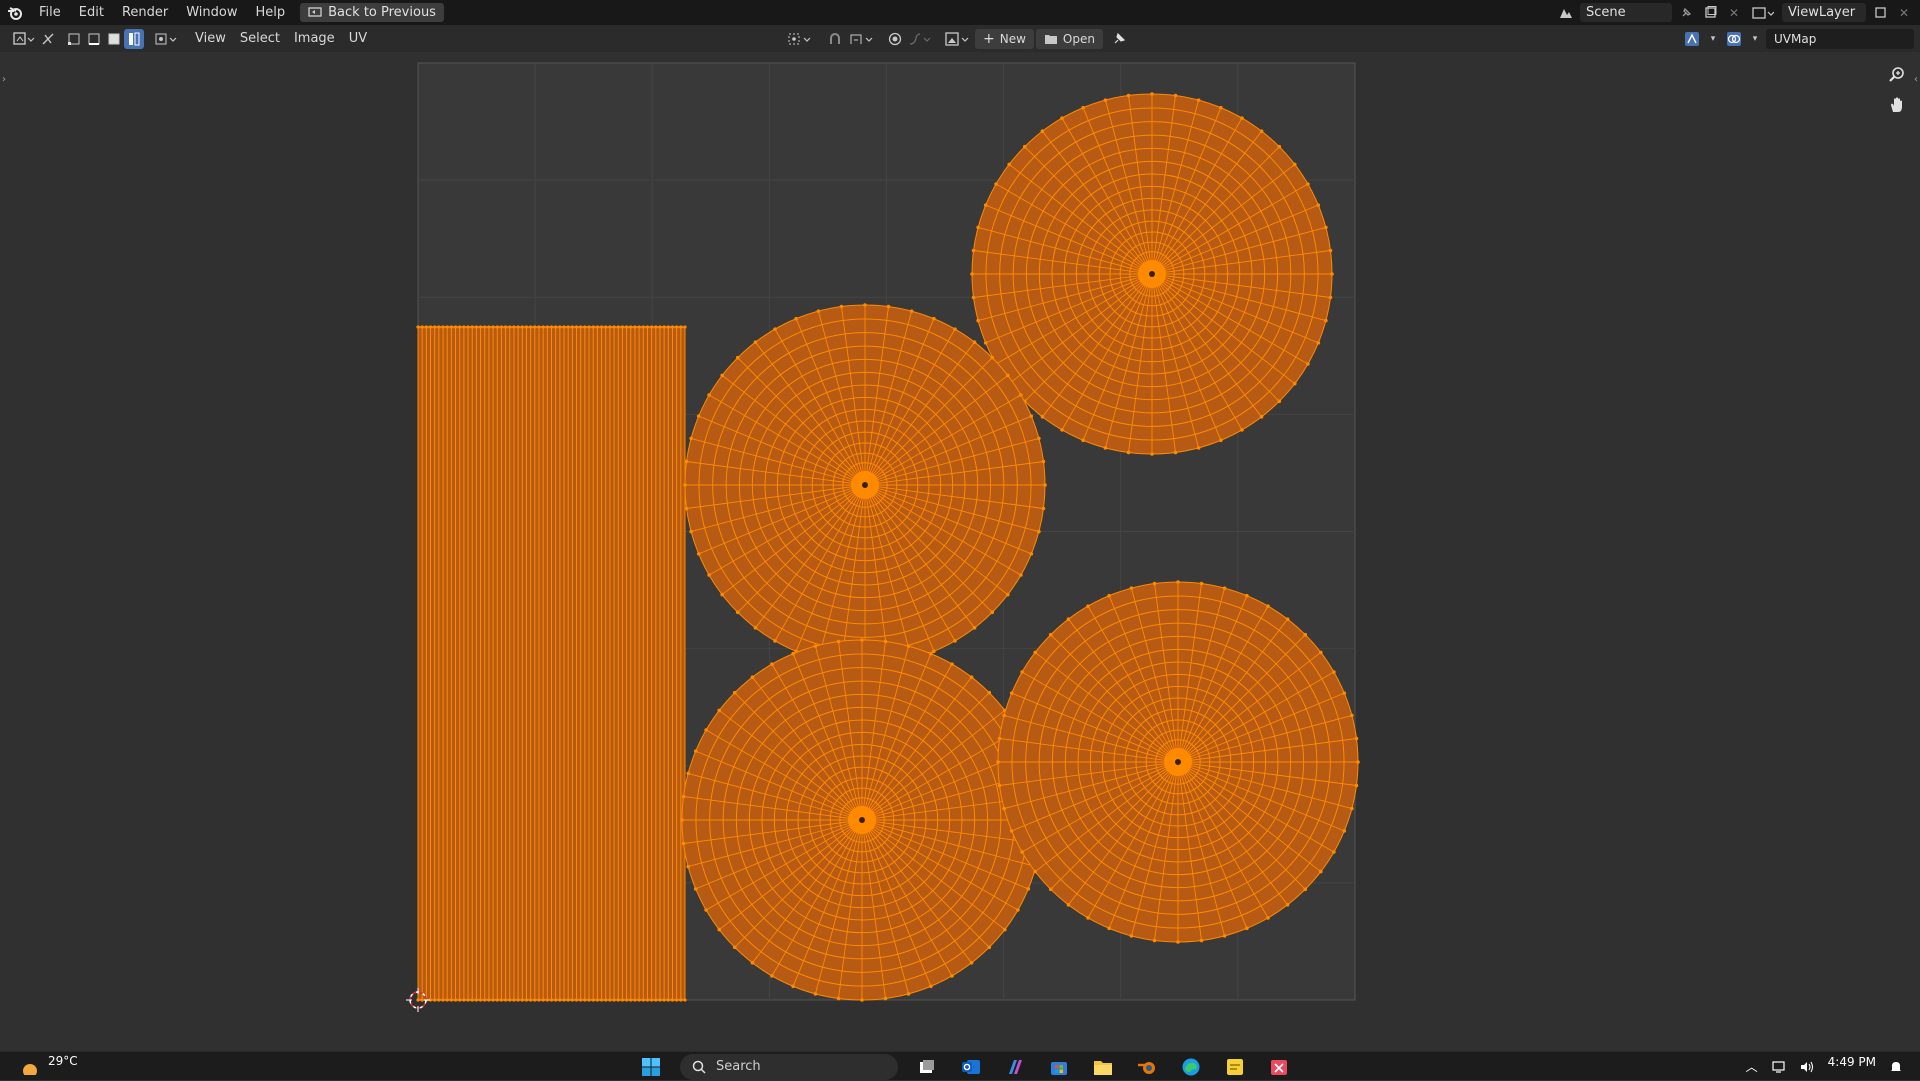  I want to click on pivot-point-icon, so click(800, 39).